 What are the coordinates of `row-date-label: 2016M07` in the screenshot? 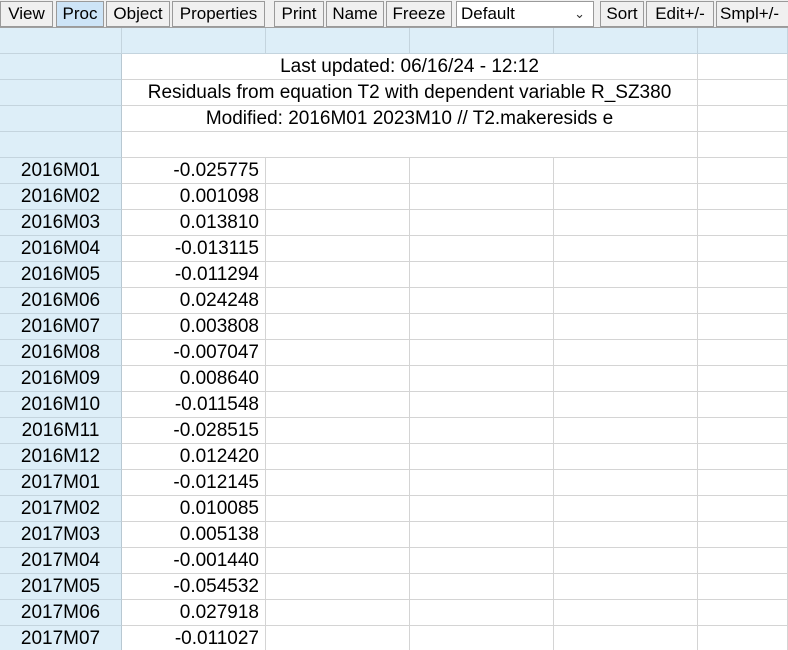 It's located at (61, 327).